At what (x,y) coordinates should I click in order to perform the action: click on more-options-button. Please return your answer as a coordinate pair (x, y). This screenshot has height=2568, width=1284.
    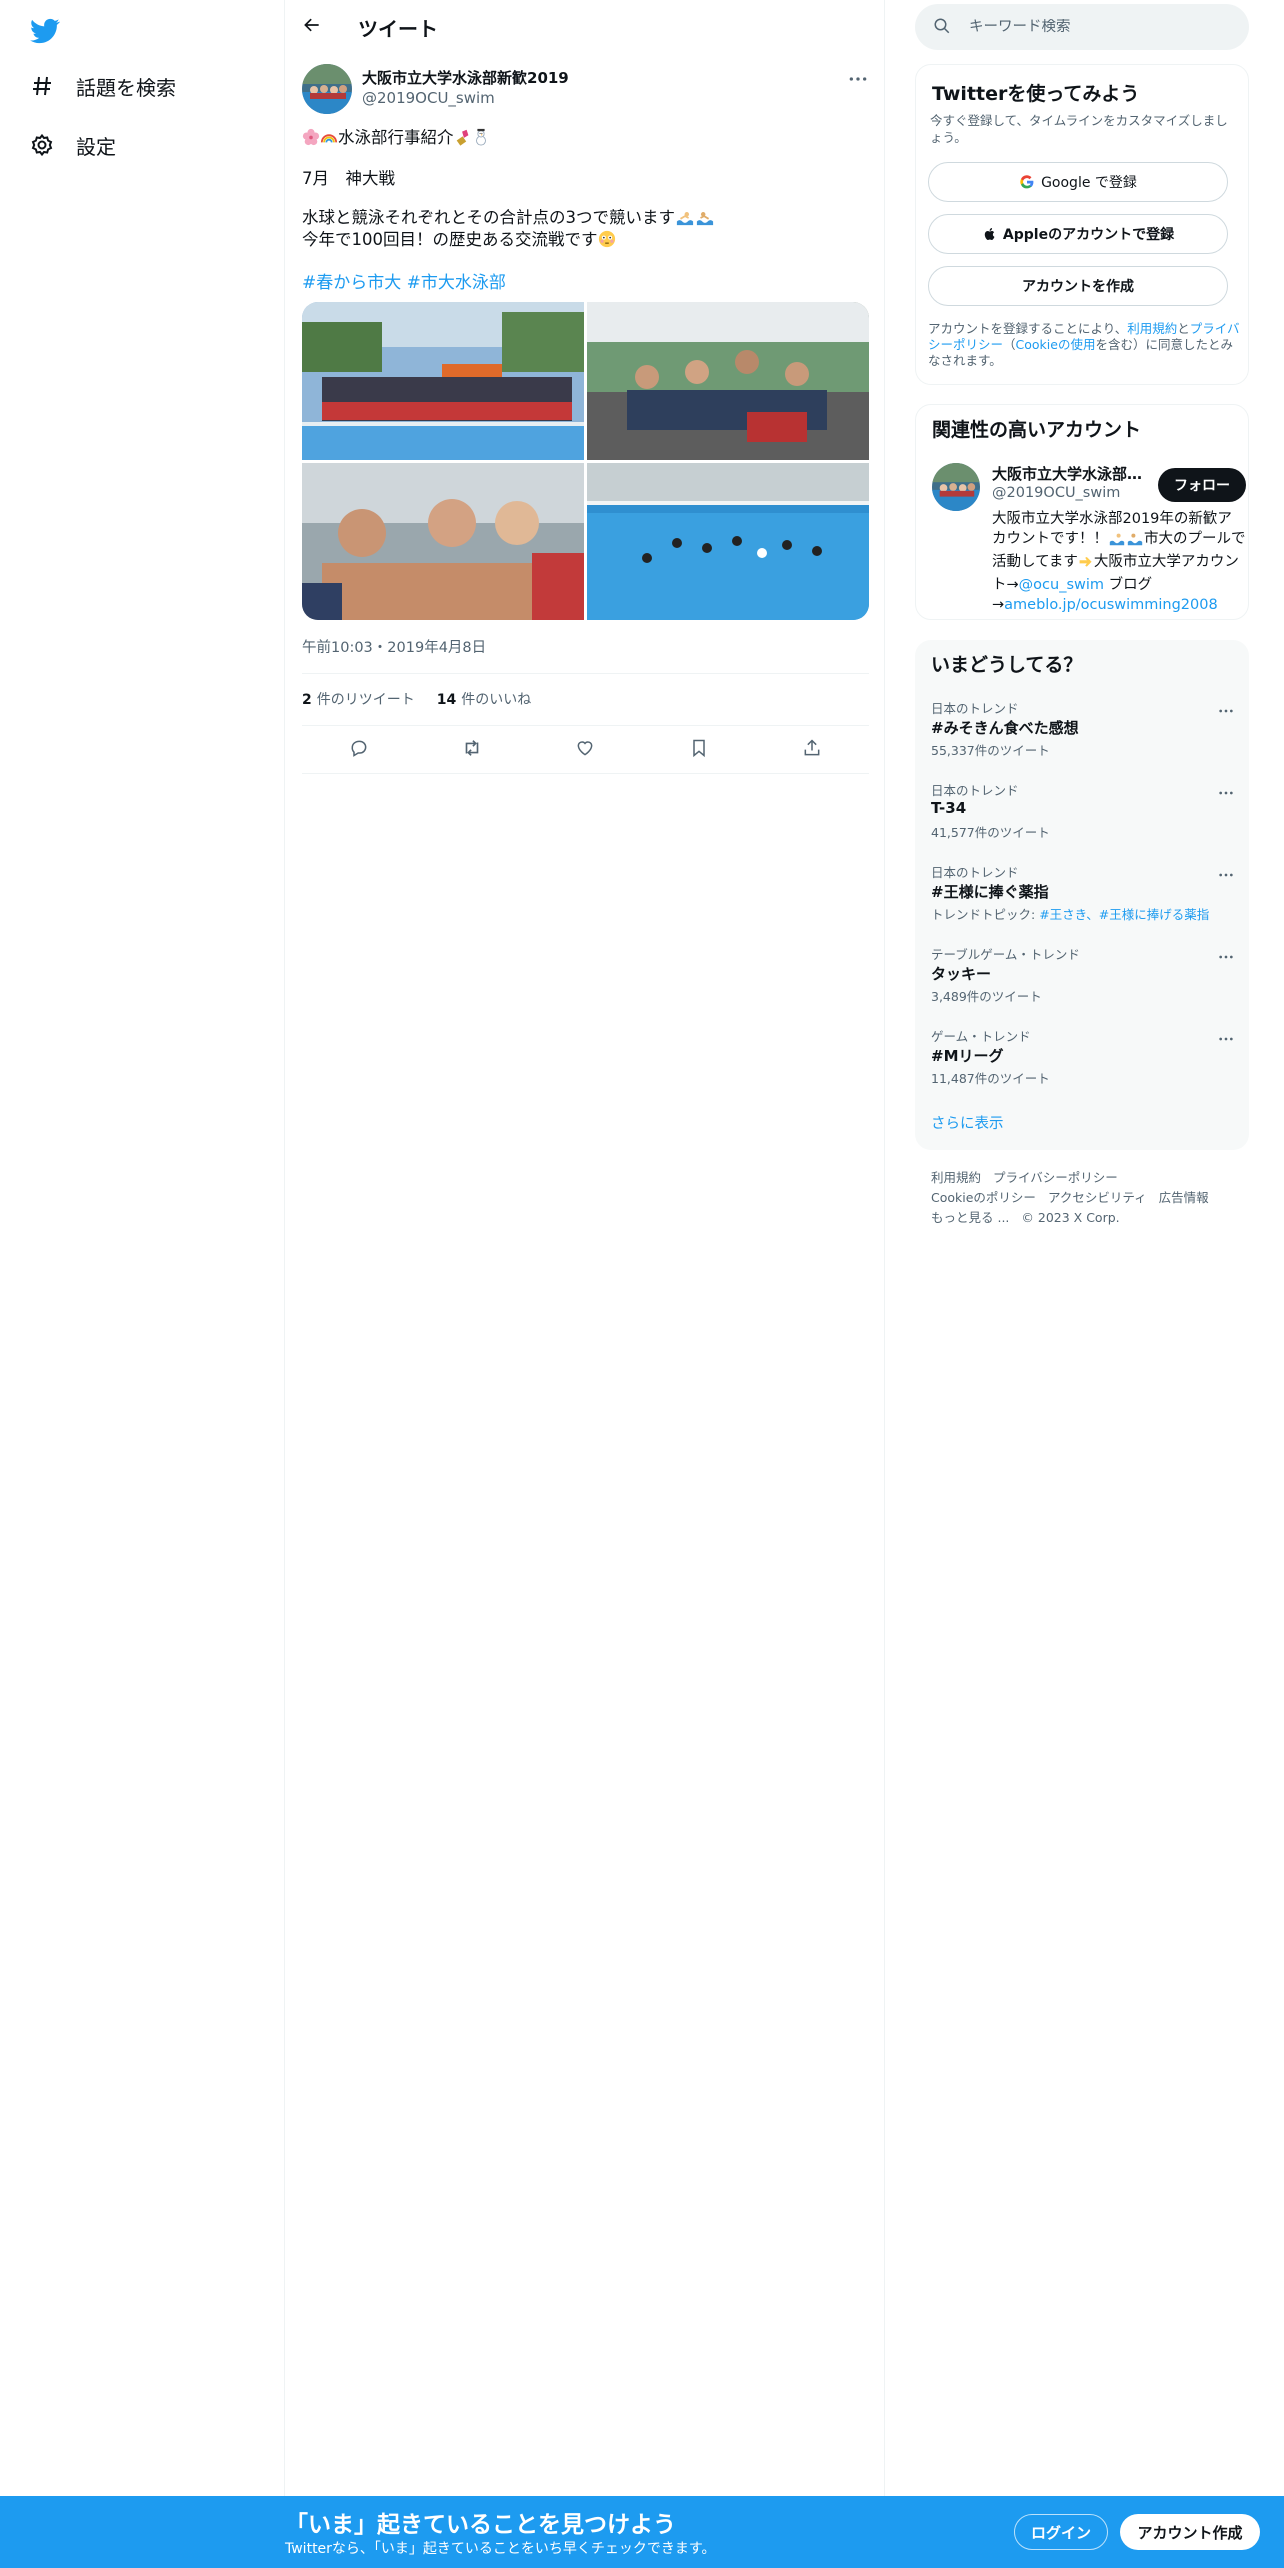
    Looking at the image, I should click on (858, 77).